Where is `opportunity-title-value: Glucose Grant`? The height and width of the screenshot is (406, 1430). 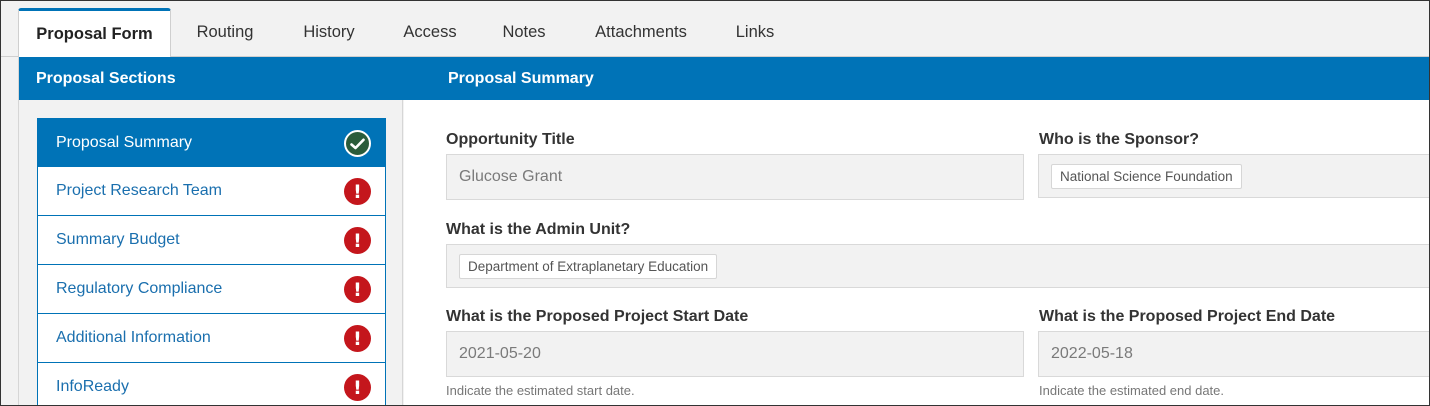 opportunity-title-value: Glucose Grant is located at coordinates (511, 176).